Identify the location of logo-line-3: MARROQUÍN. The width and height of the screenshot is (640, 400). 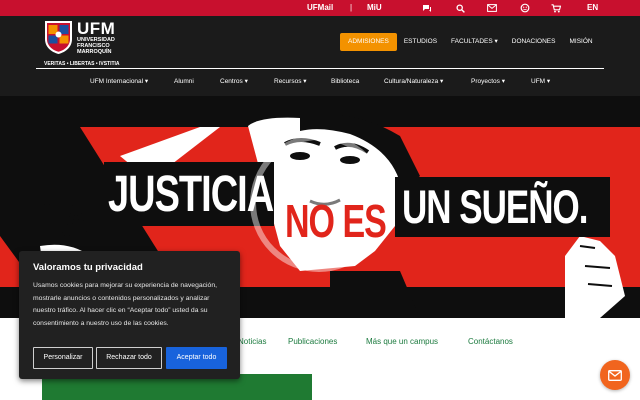
(94, 52).